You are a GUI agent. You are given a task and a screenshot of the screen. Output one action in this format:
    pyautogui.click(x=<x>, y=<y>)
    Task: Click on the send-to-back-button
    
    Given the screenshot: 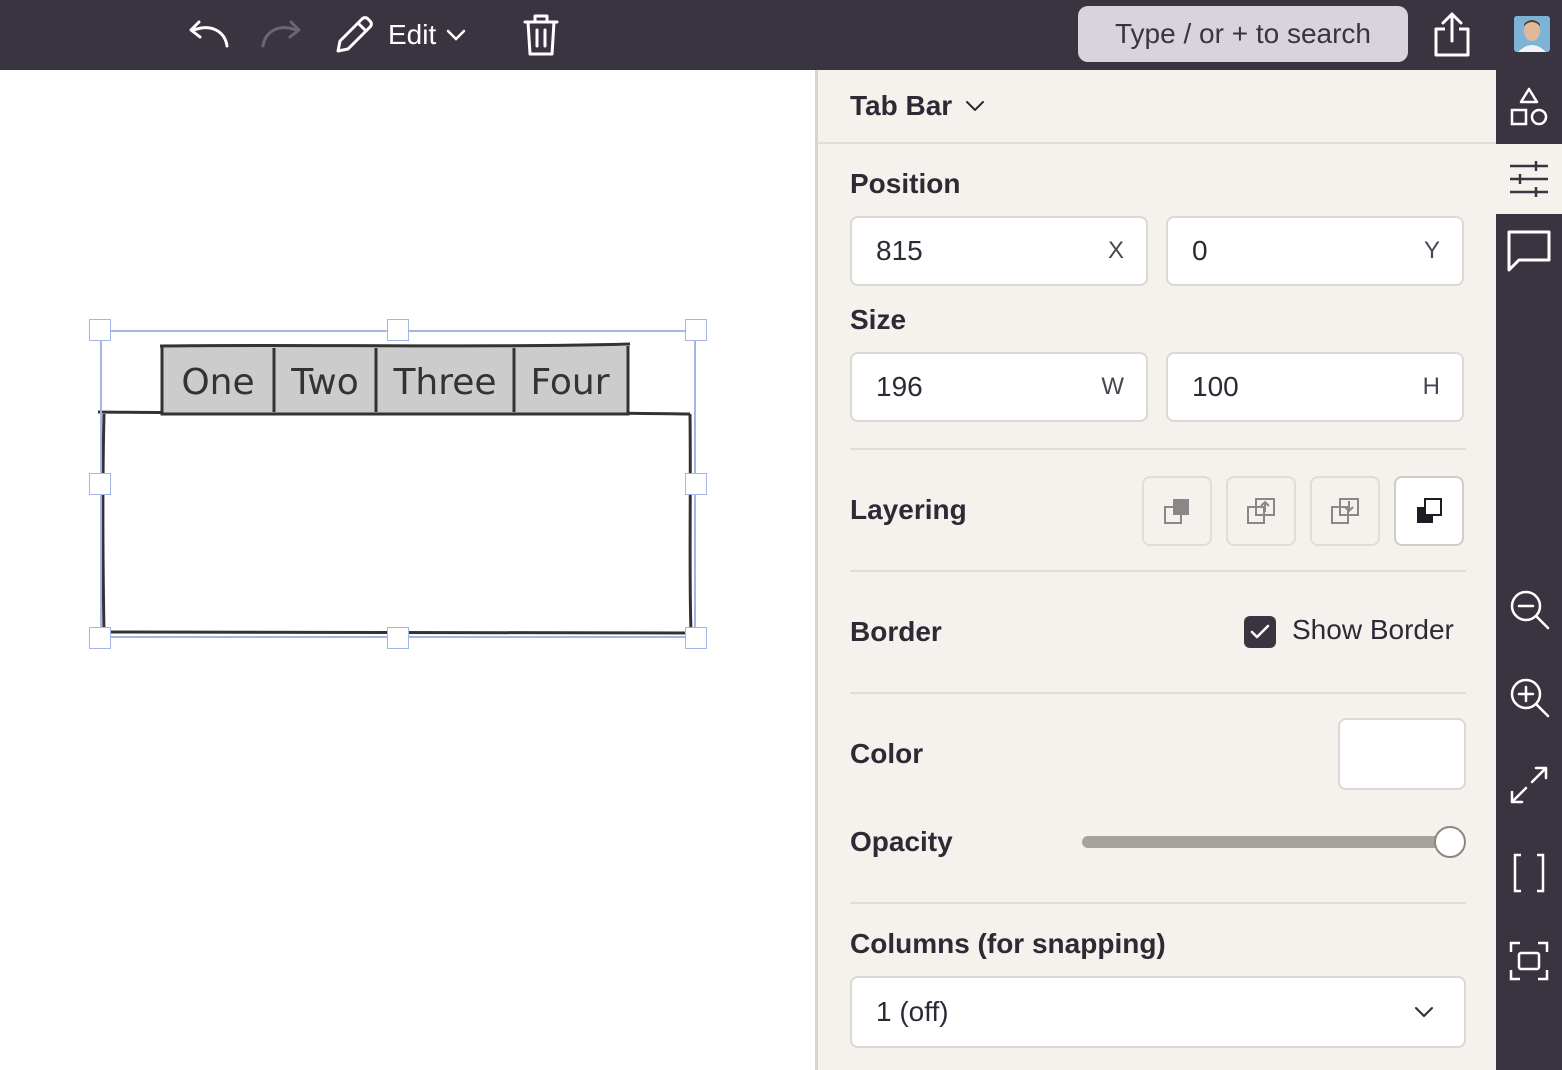 What is the action you would take?
    pyautogui.click(x=1177, y=511)
    